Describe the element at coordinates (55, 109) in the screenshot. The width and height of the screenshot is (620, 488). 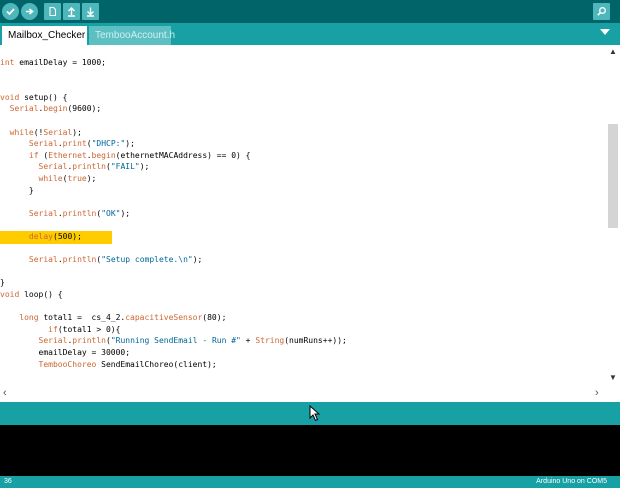
I see `code-line: Serial.begin(9600);` at that location.